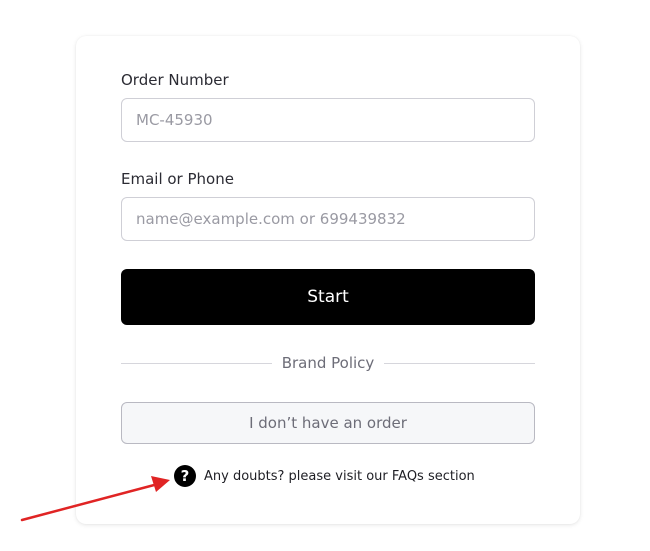 The width and height of the screenshot is (650, 551). Describe the element at coordinates (328, 219) in the screenshot. I see `email-or-phone-input` at that location.